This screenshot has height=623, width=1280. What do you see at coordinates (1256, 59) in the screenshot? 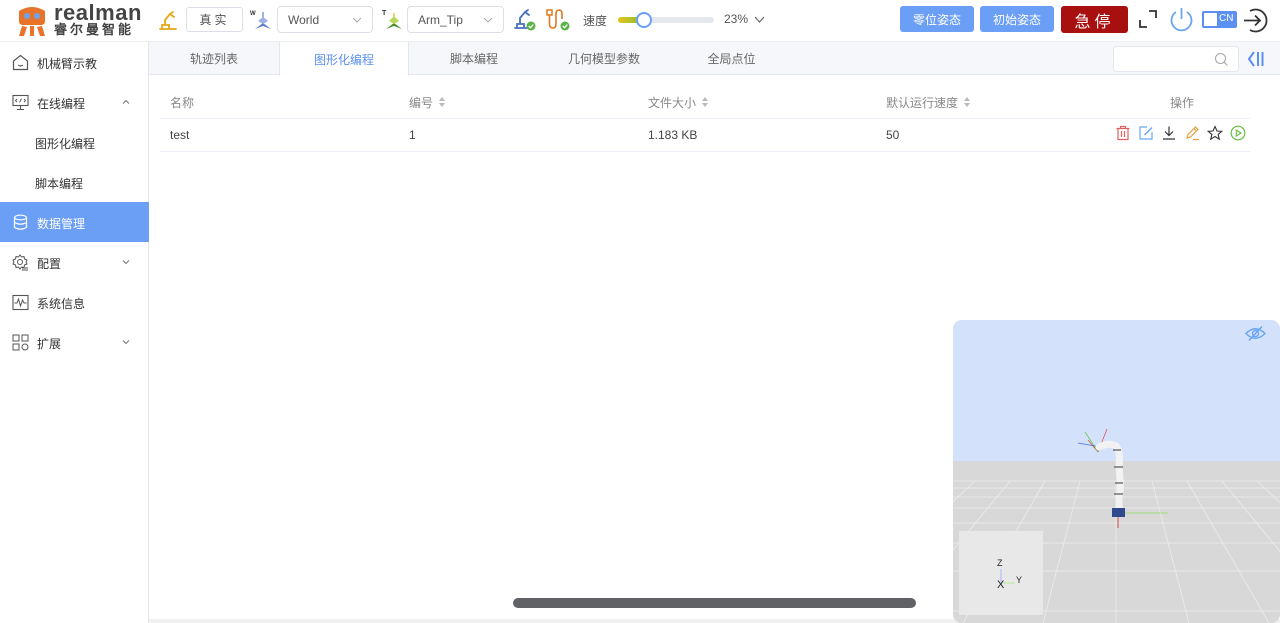
I see `collapse-panel-icon` at bounding box center [1256, 59].